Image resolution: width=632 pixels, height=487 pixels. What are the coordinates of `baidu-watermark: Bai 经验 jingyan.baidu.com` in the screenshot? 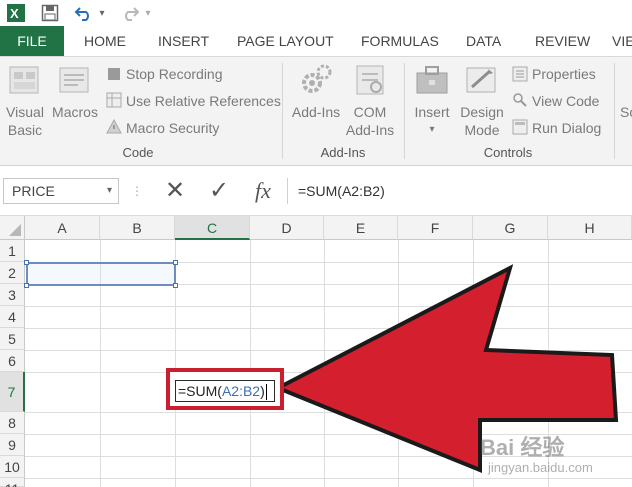 It's located at (553, 458).